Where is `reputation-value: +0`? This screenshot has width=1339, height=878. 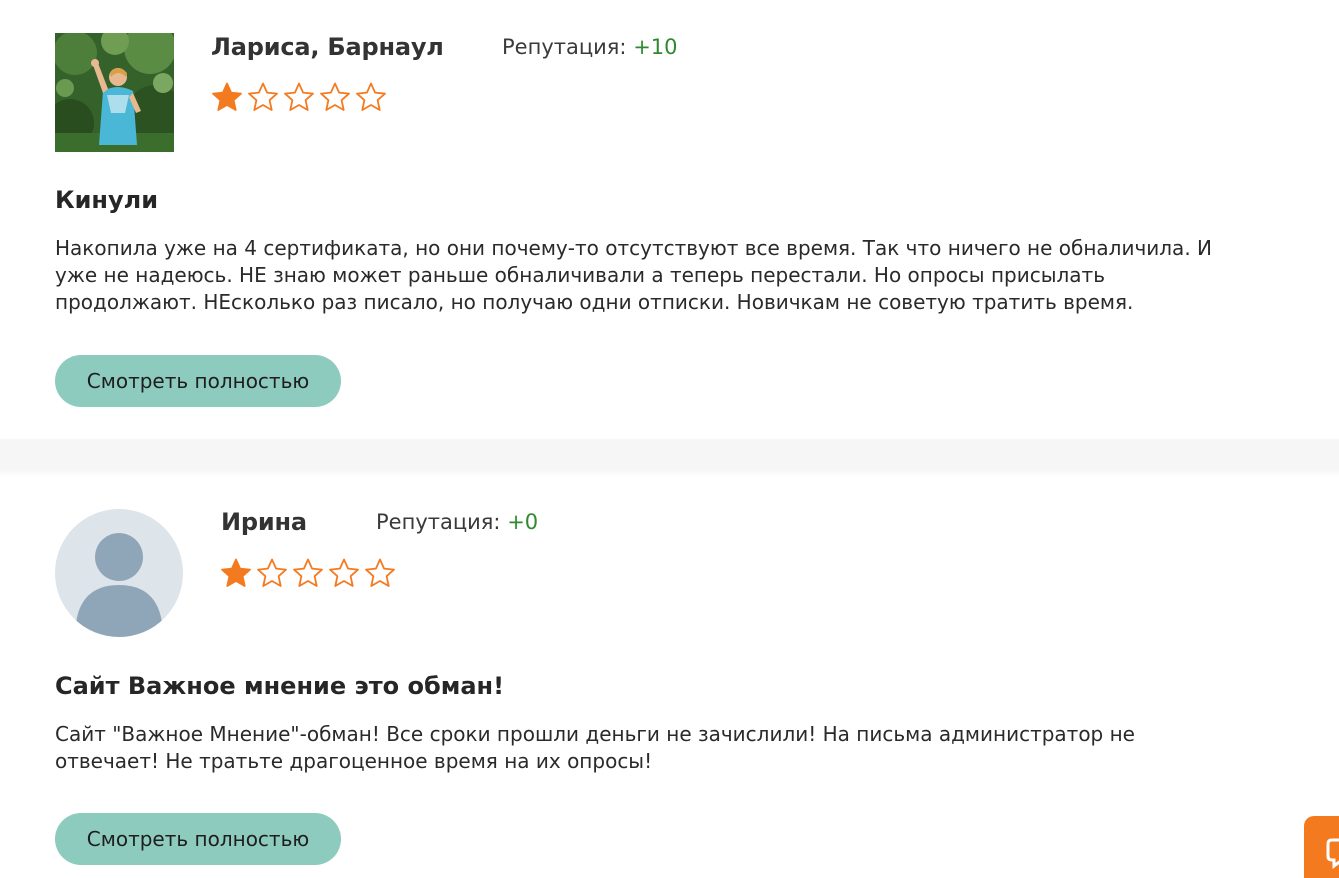 reputation-value: +0 is located at coordinates (523, 522).